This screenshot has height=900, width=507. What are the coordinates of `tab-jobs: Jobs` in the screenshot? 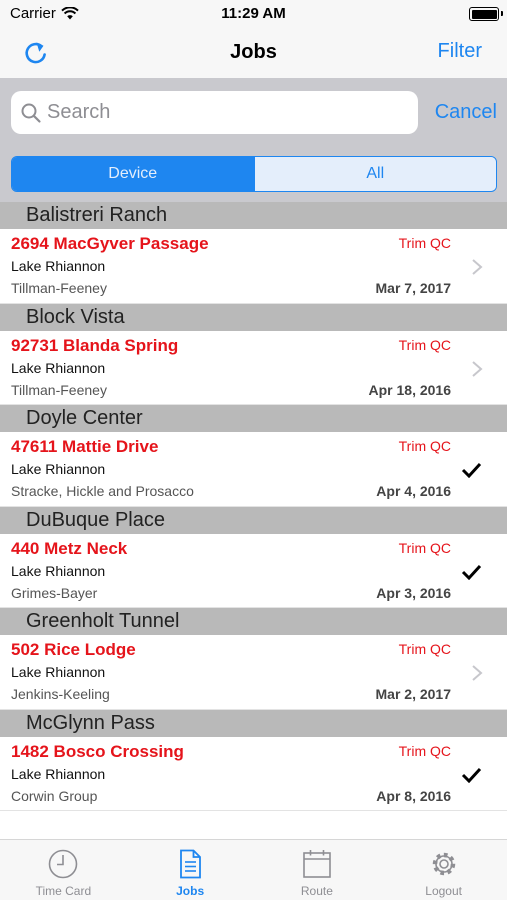 It's located at (190, 870).